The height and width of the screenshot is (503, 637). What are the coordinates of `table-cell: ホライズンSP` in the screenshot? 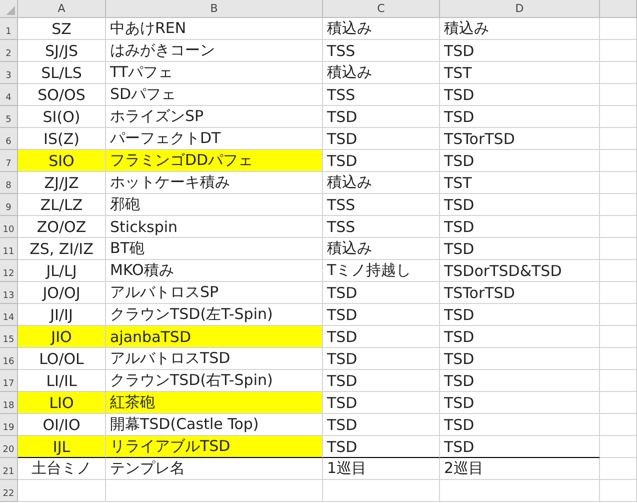 It's located at (214, 117).